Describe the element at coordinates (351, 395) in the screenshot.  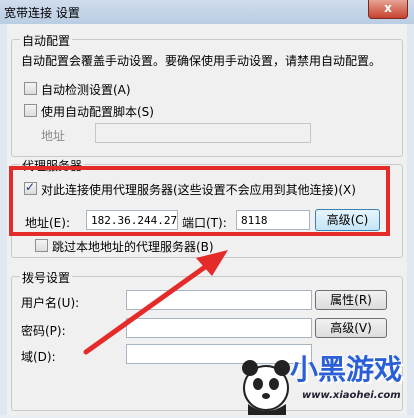
I see `brand-url-text: www.xiaohei.com` at that location.